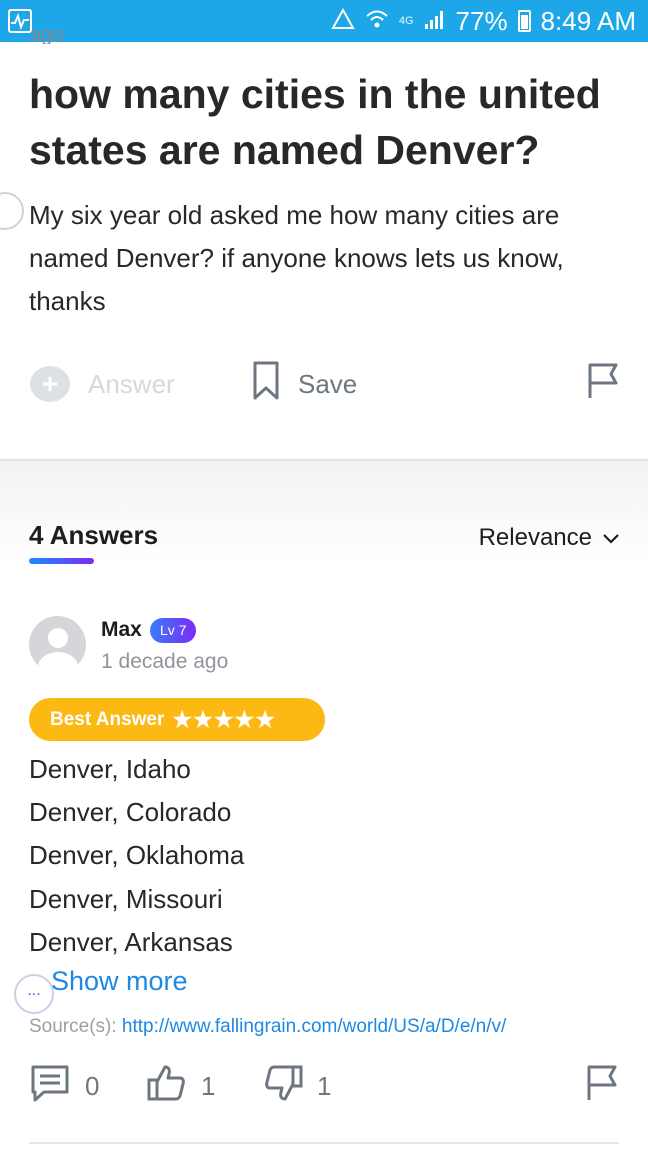 Image resolution: width=648 pixels, height=1152 pixels. Describe the element at coordinates (92, 1085) in the screenshot. I see `comment-count: 0` at that location.